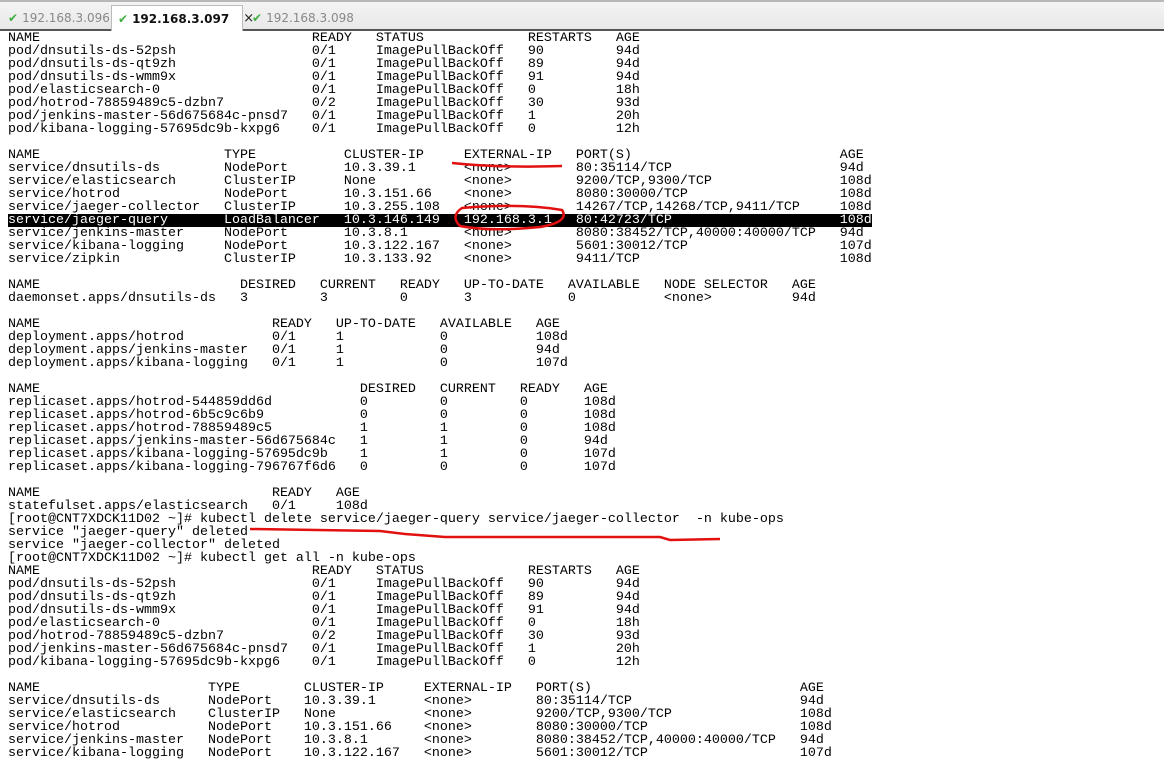 The width and height of the screenshot is (1164, 766). I want to click on tab-192-168-3-097: ✔ 192.168.3.097 ×, so click(182, 18).